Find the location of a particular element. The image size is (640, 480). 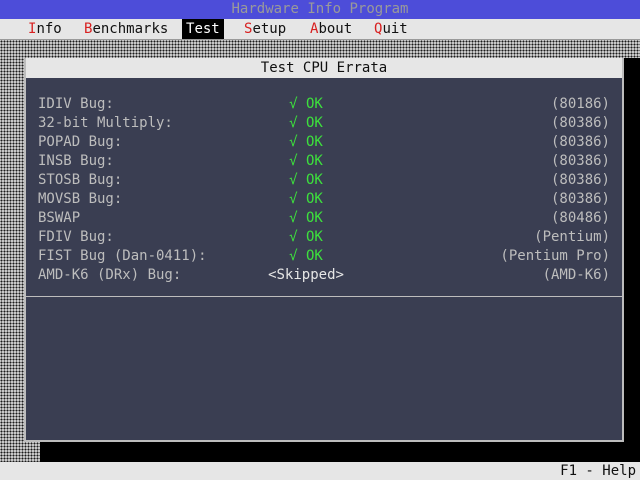

cpu-label: (80486) is located at coordinates (580, 218).